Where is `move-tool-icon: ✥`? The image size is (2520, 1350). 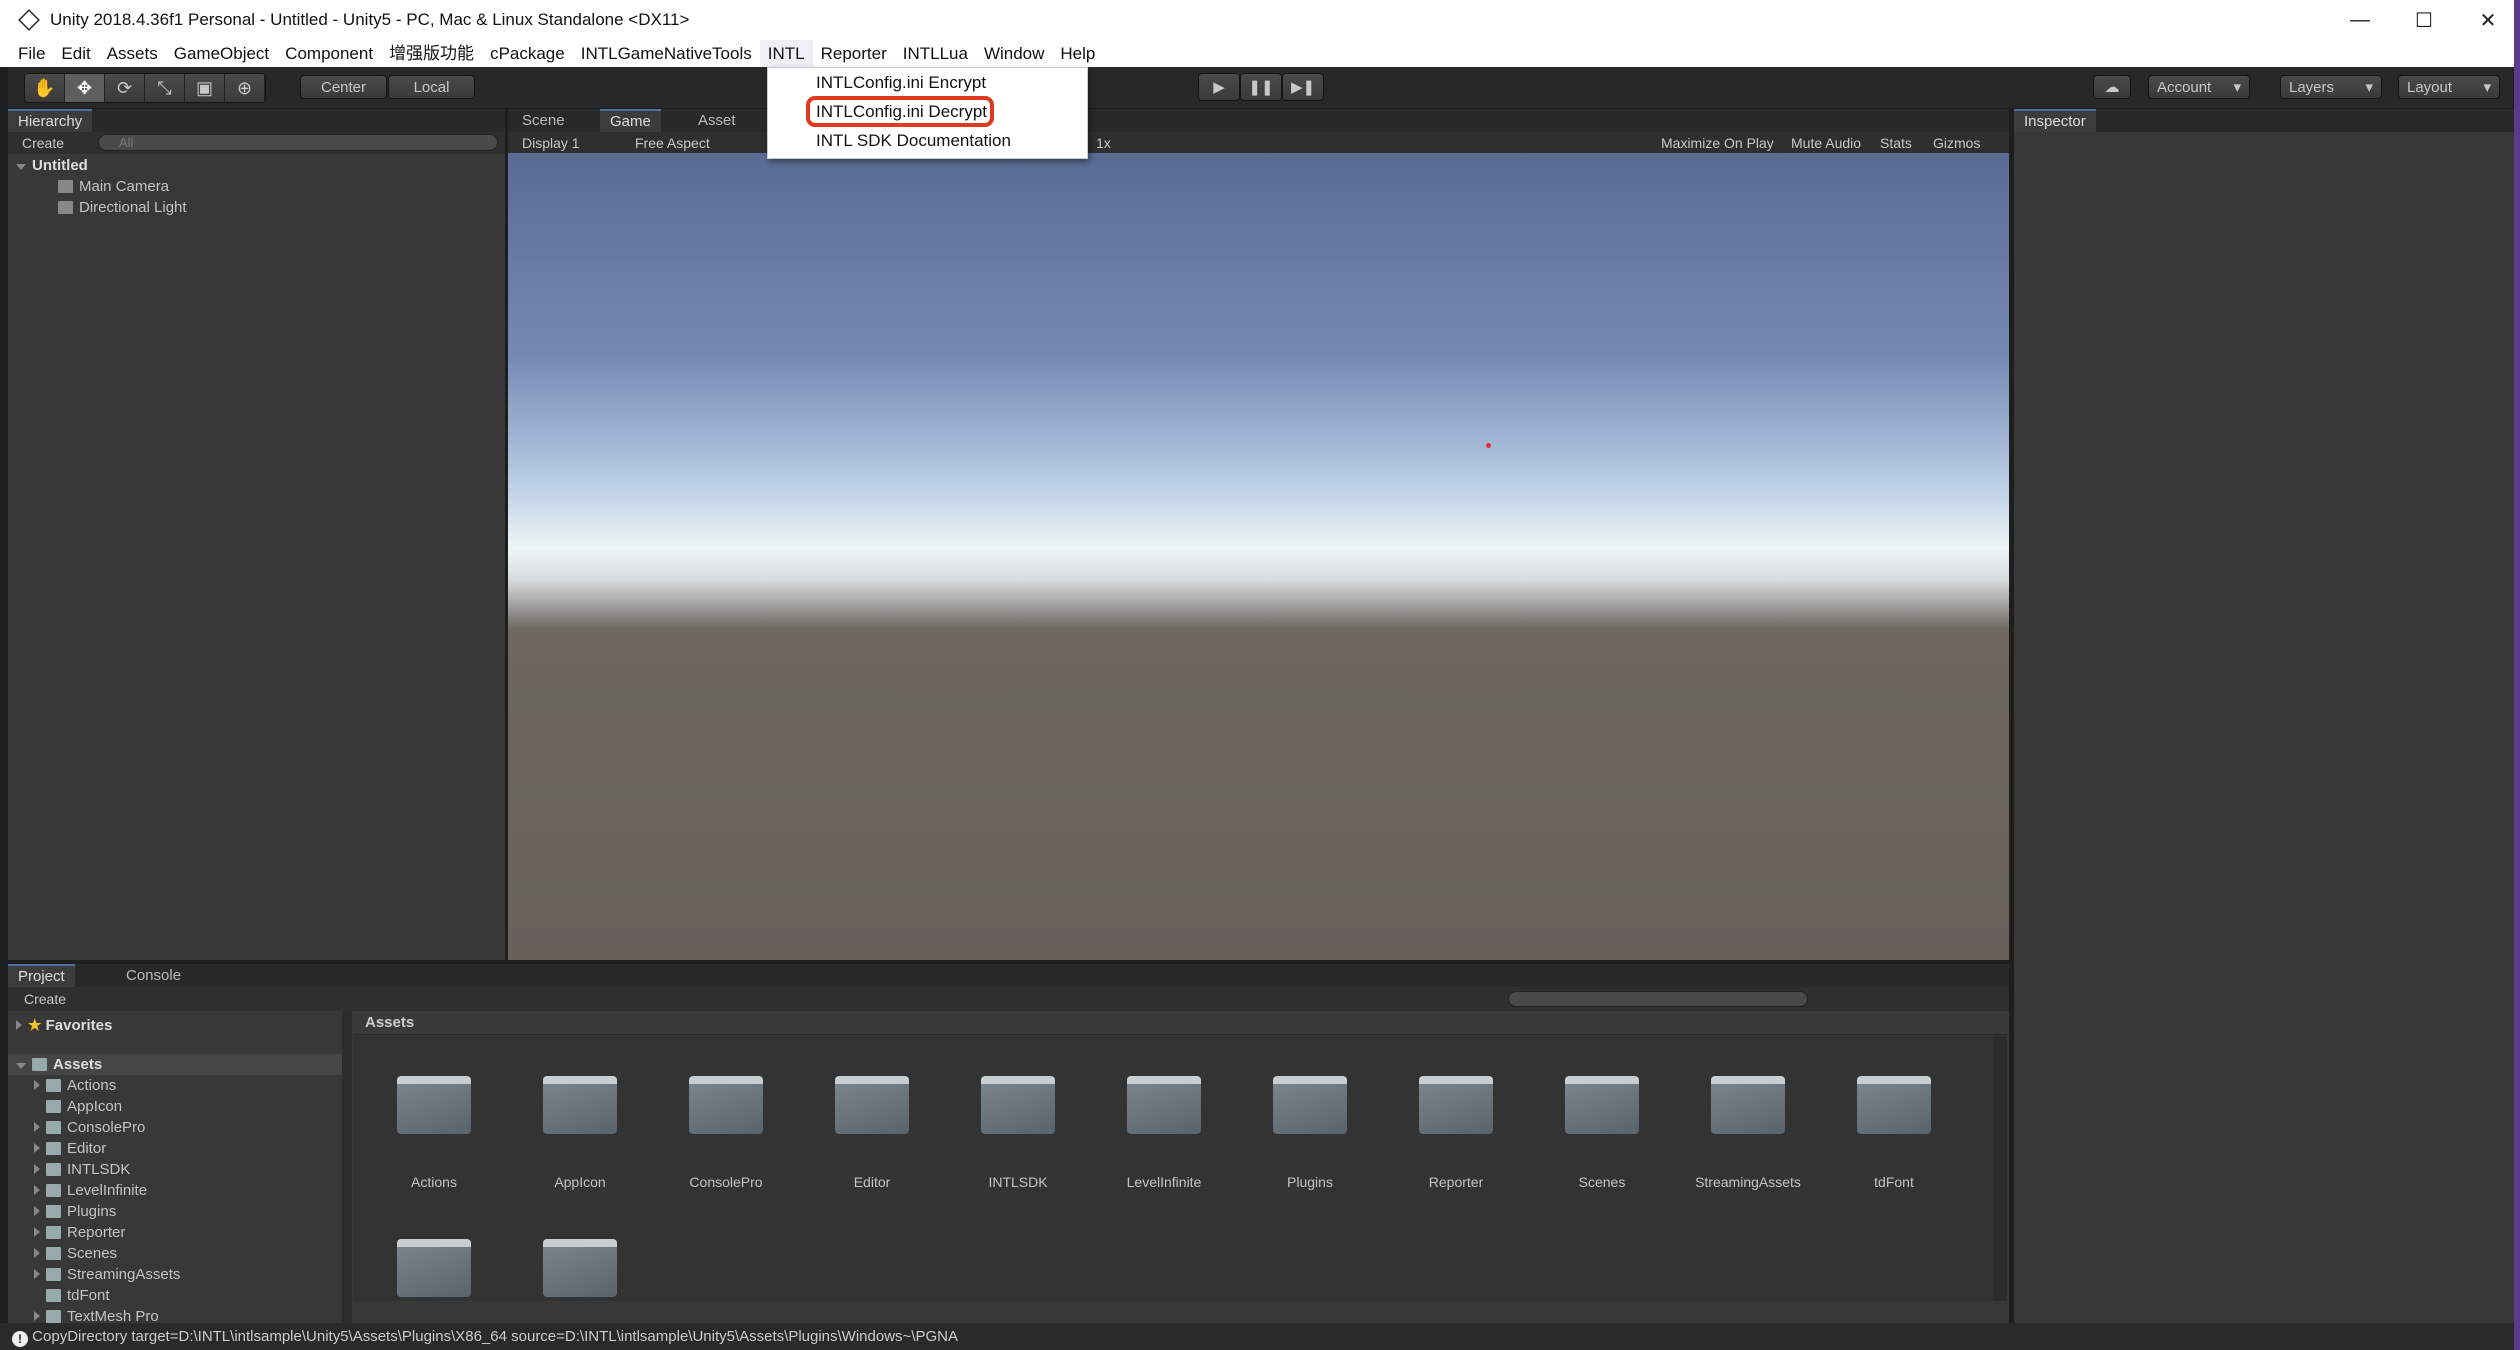
move-tool-icon: ✥ is located at coordinates (85, 88).